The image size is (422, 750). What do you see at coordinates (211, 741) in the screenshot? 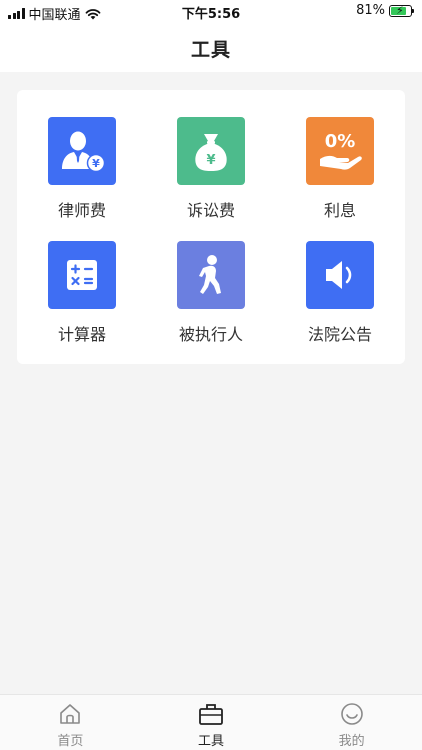
I see `tab-label: 工具` at bounding box center [211, 741].